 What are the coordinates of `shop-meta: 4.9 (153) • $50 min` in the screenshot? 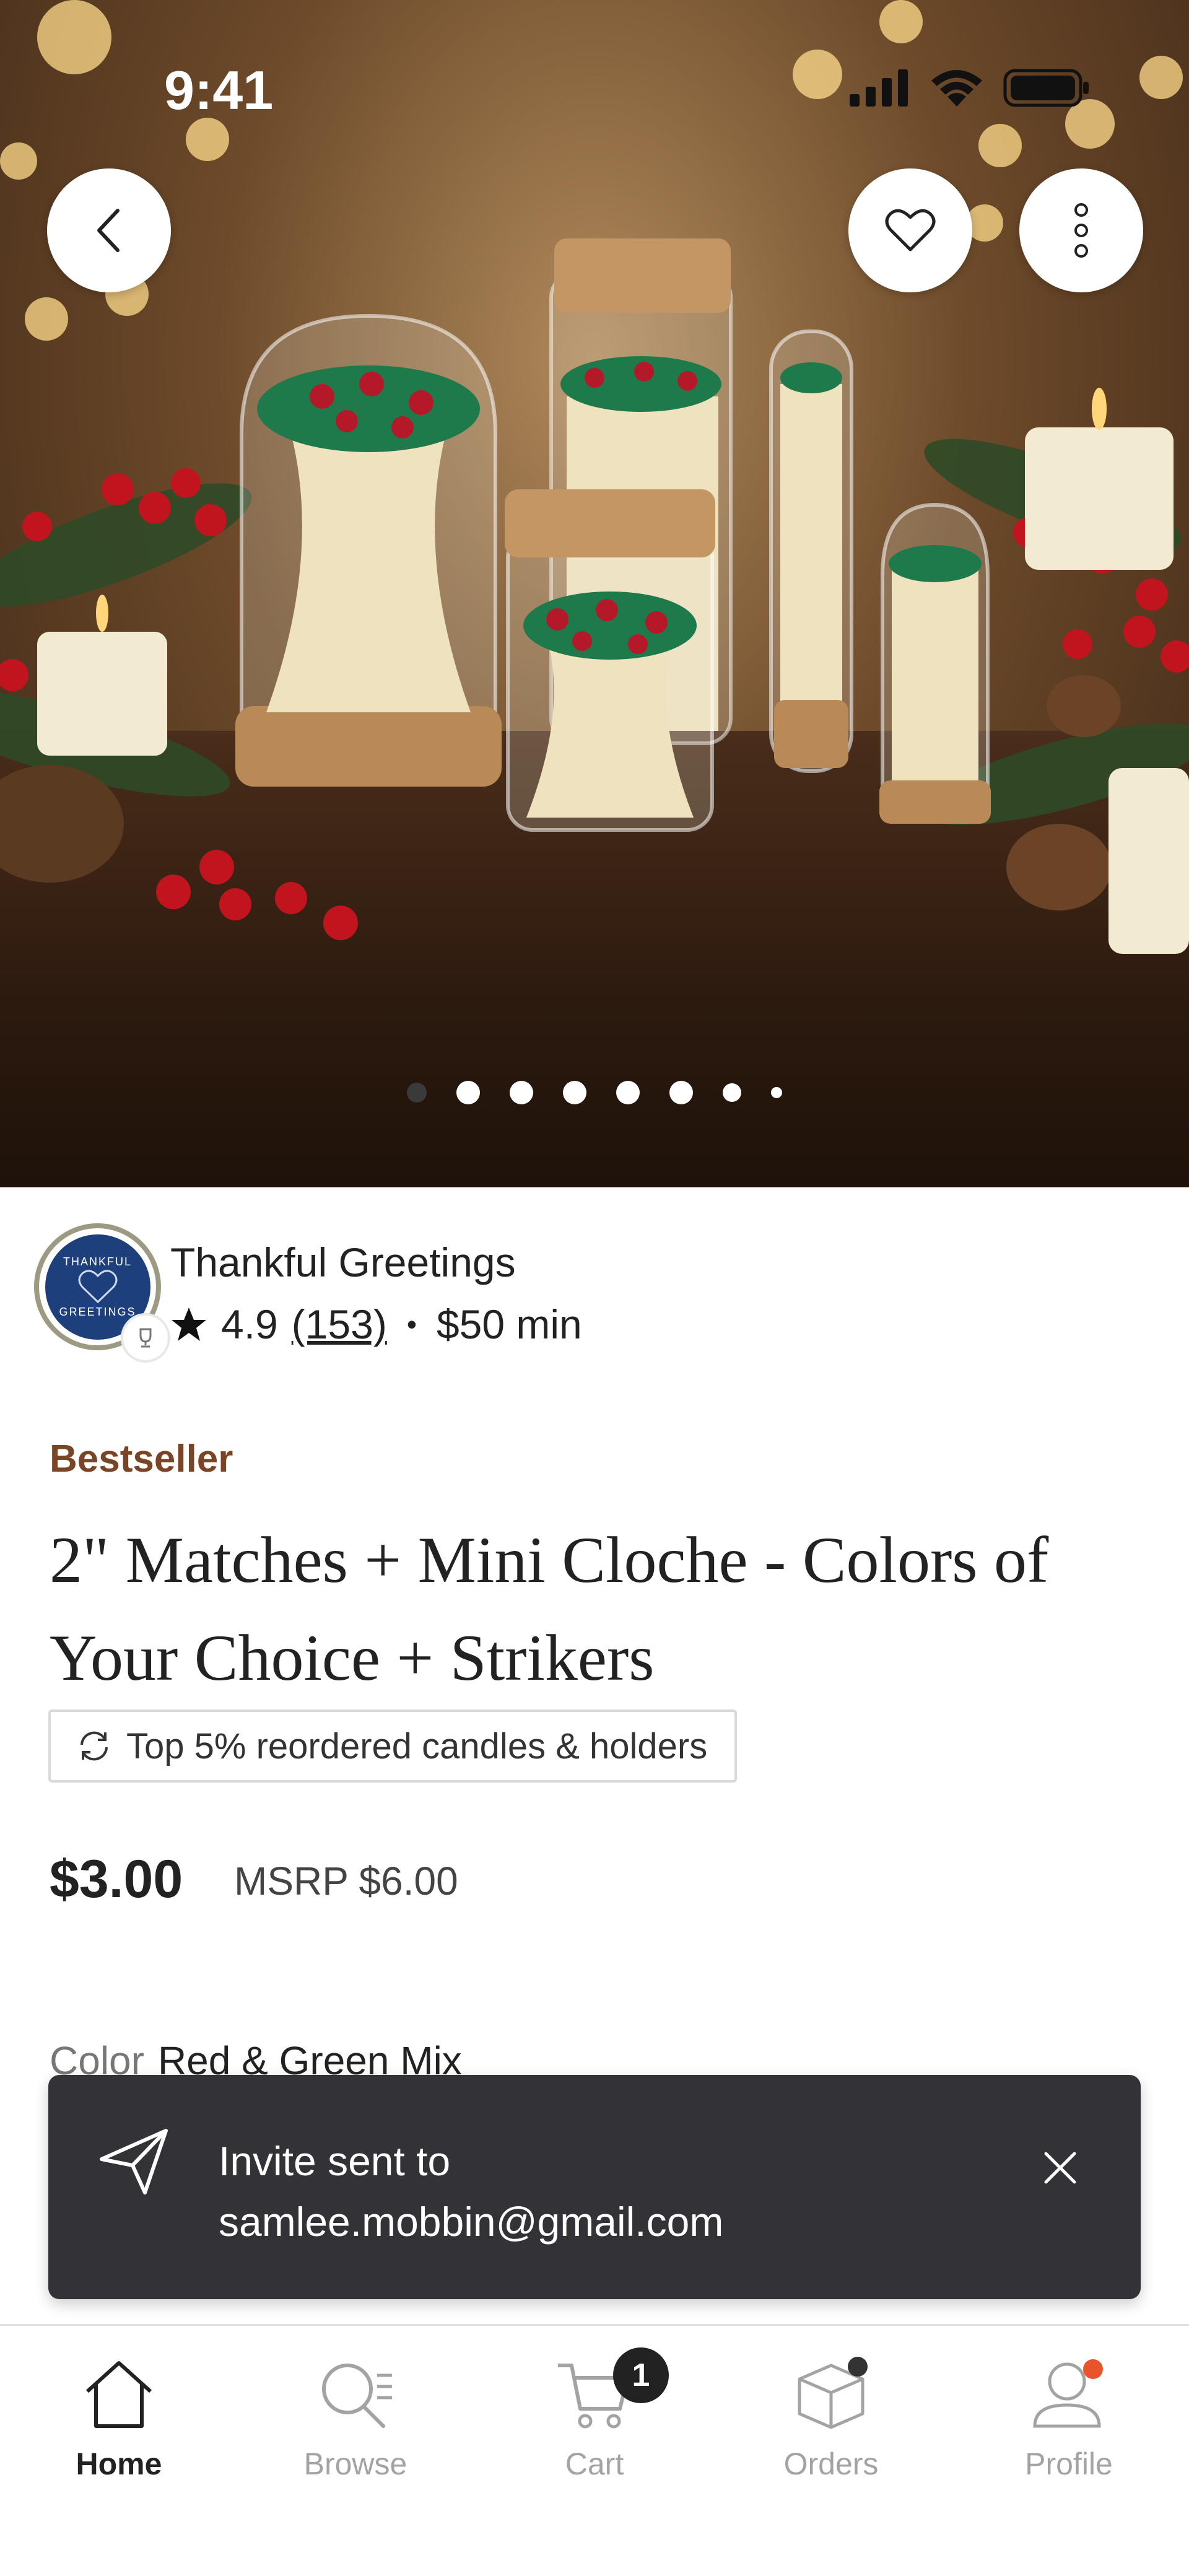 It's located at (376, 1324).